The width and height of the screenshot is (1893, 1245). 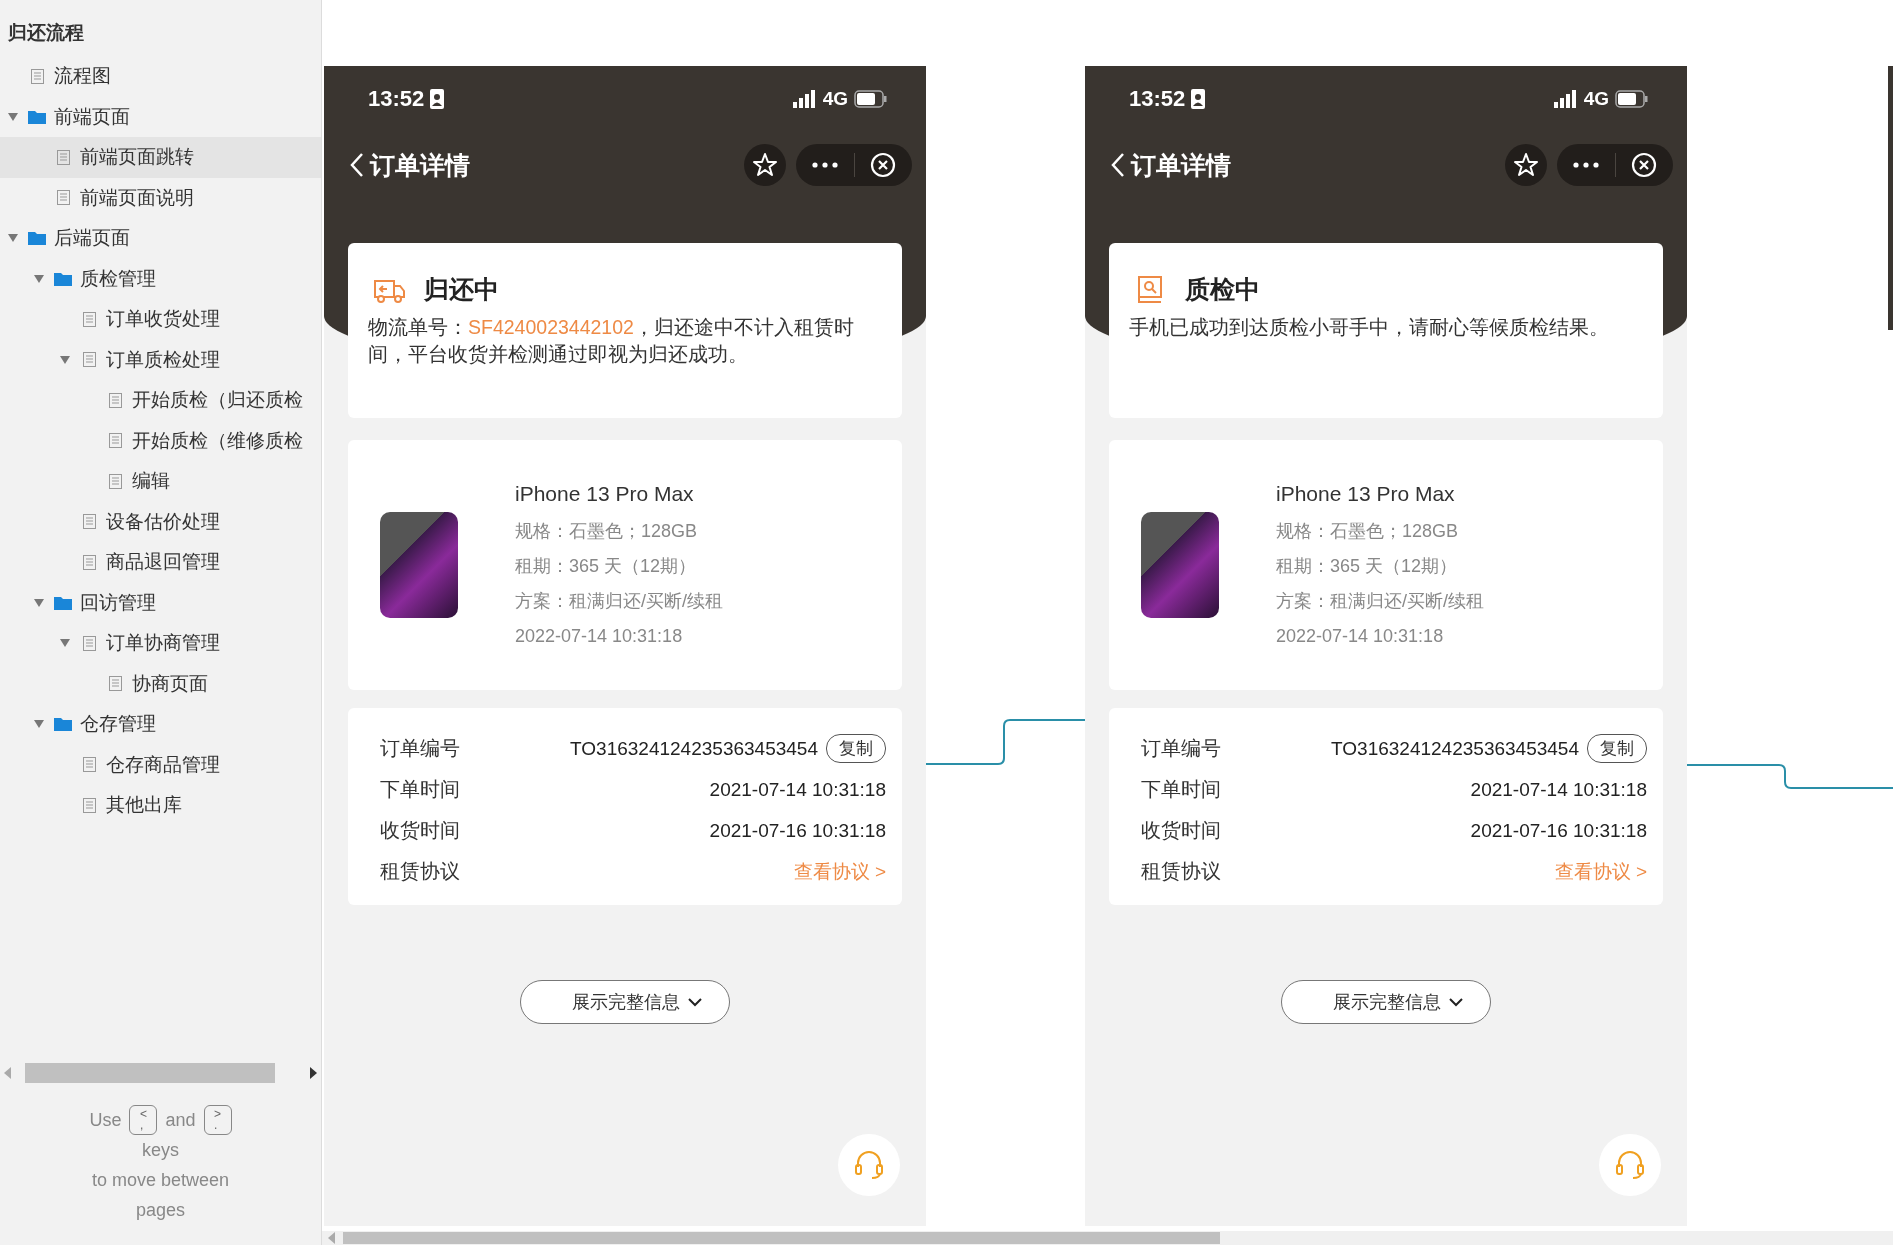 What do you see at coordinates (46, 33) in the screenshot?
I see `sidebar-title: 归还流程` at bounding box center [46, 33].